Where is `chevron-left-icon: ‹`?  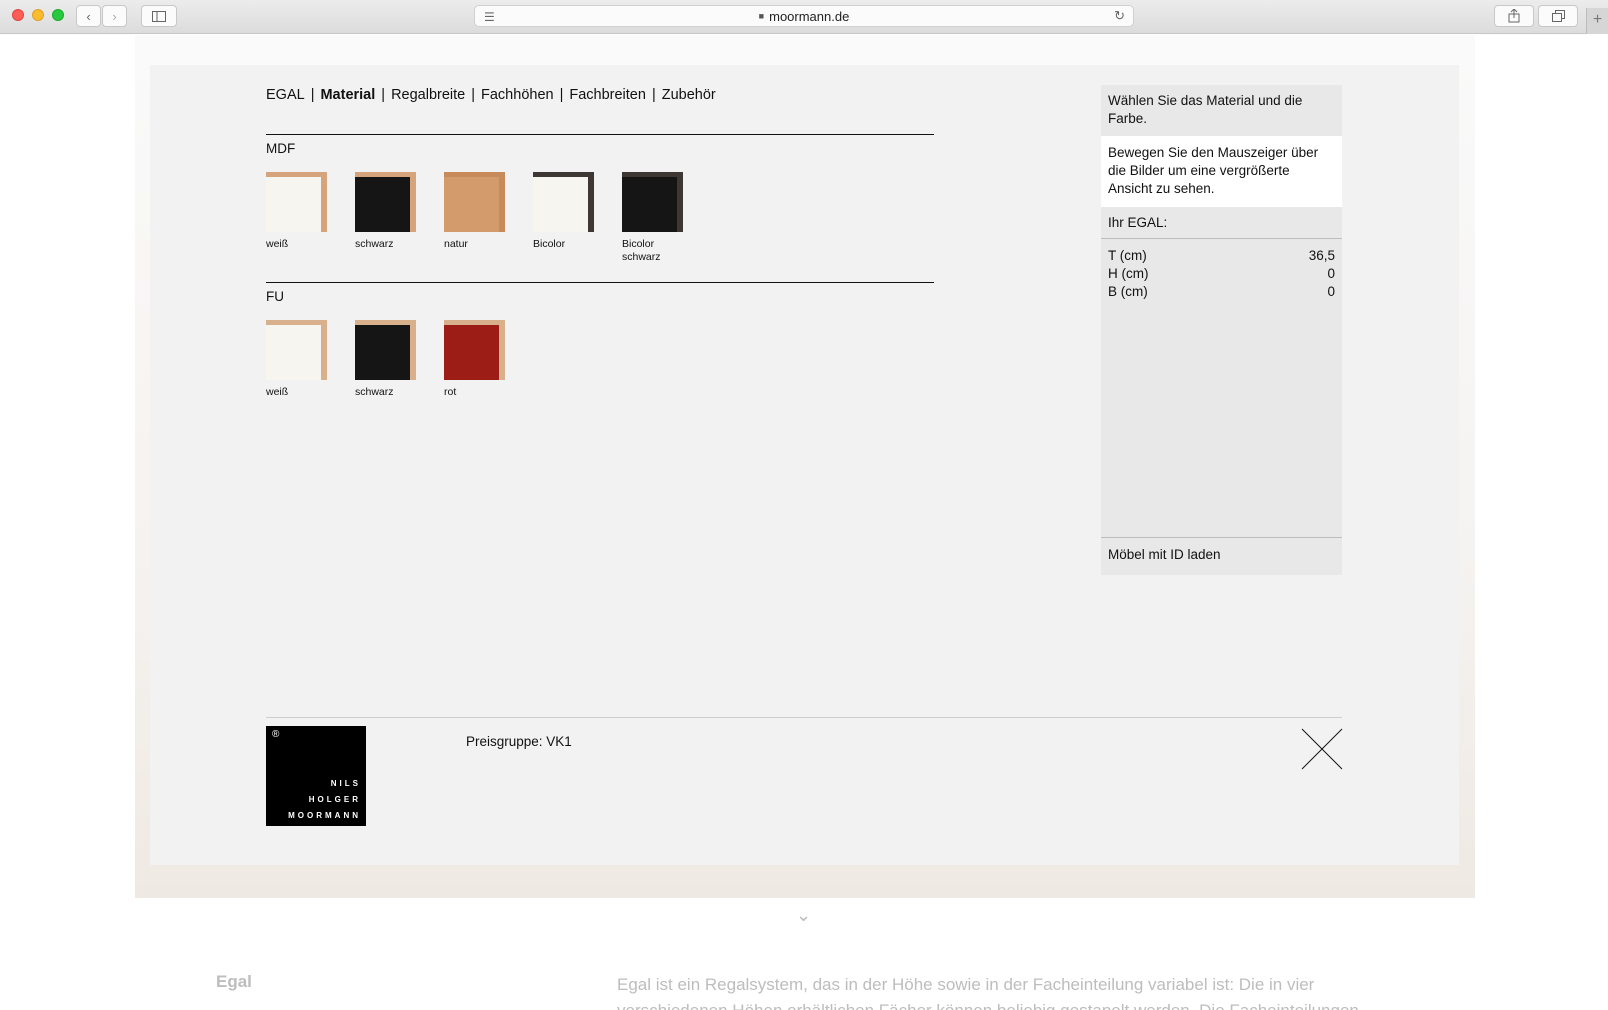 chevron-left-icon: ‹ is located at coordinates (88, 16).